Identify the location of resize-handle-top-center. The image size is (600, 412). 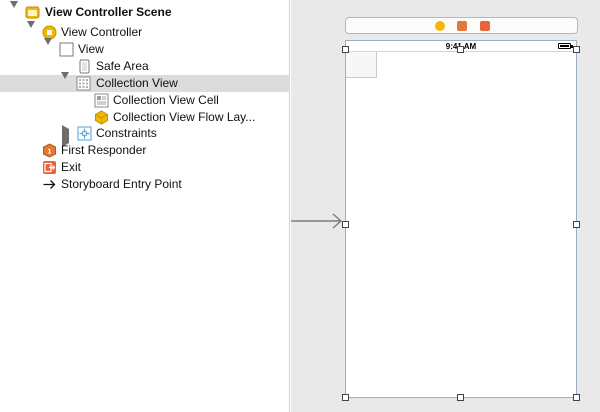
(460, 49).